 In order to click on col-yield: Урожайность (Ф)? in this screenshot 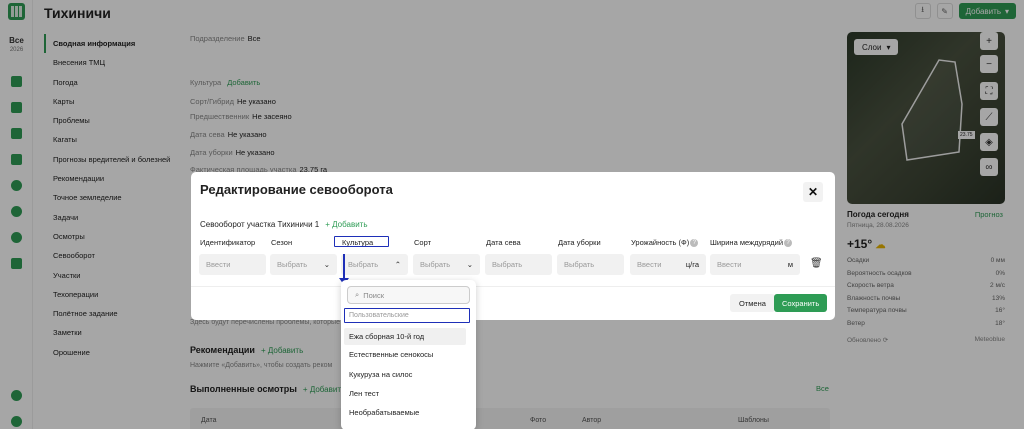, I will do `click(665, 243)`.